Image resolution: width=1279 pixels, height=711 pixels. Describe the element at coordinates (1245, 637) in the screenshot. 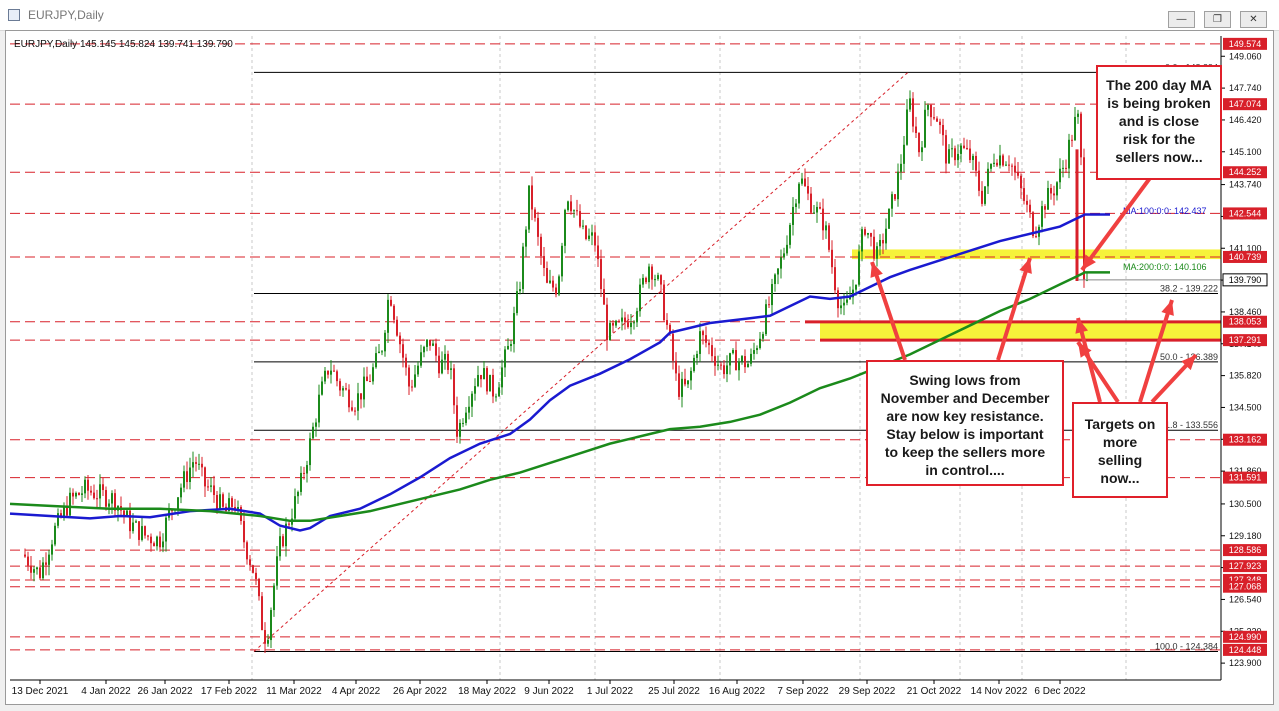

I see `level-price-tag-label: 124.990` at that location.